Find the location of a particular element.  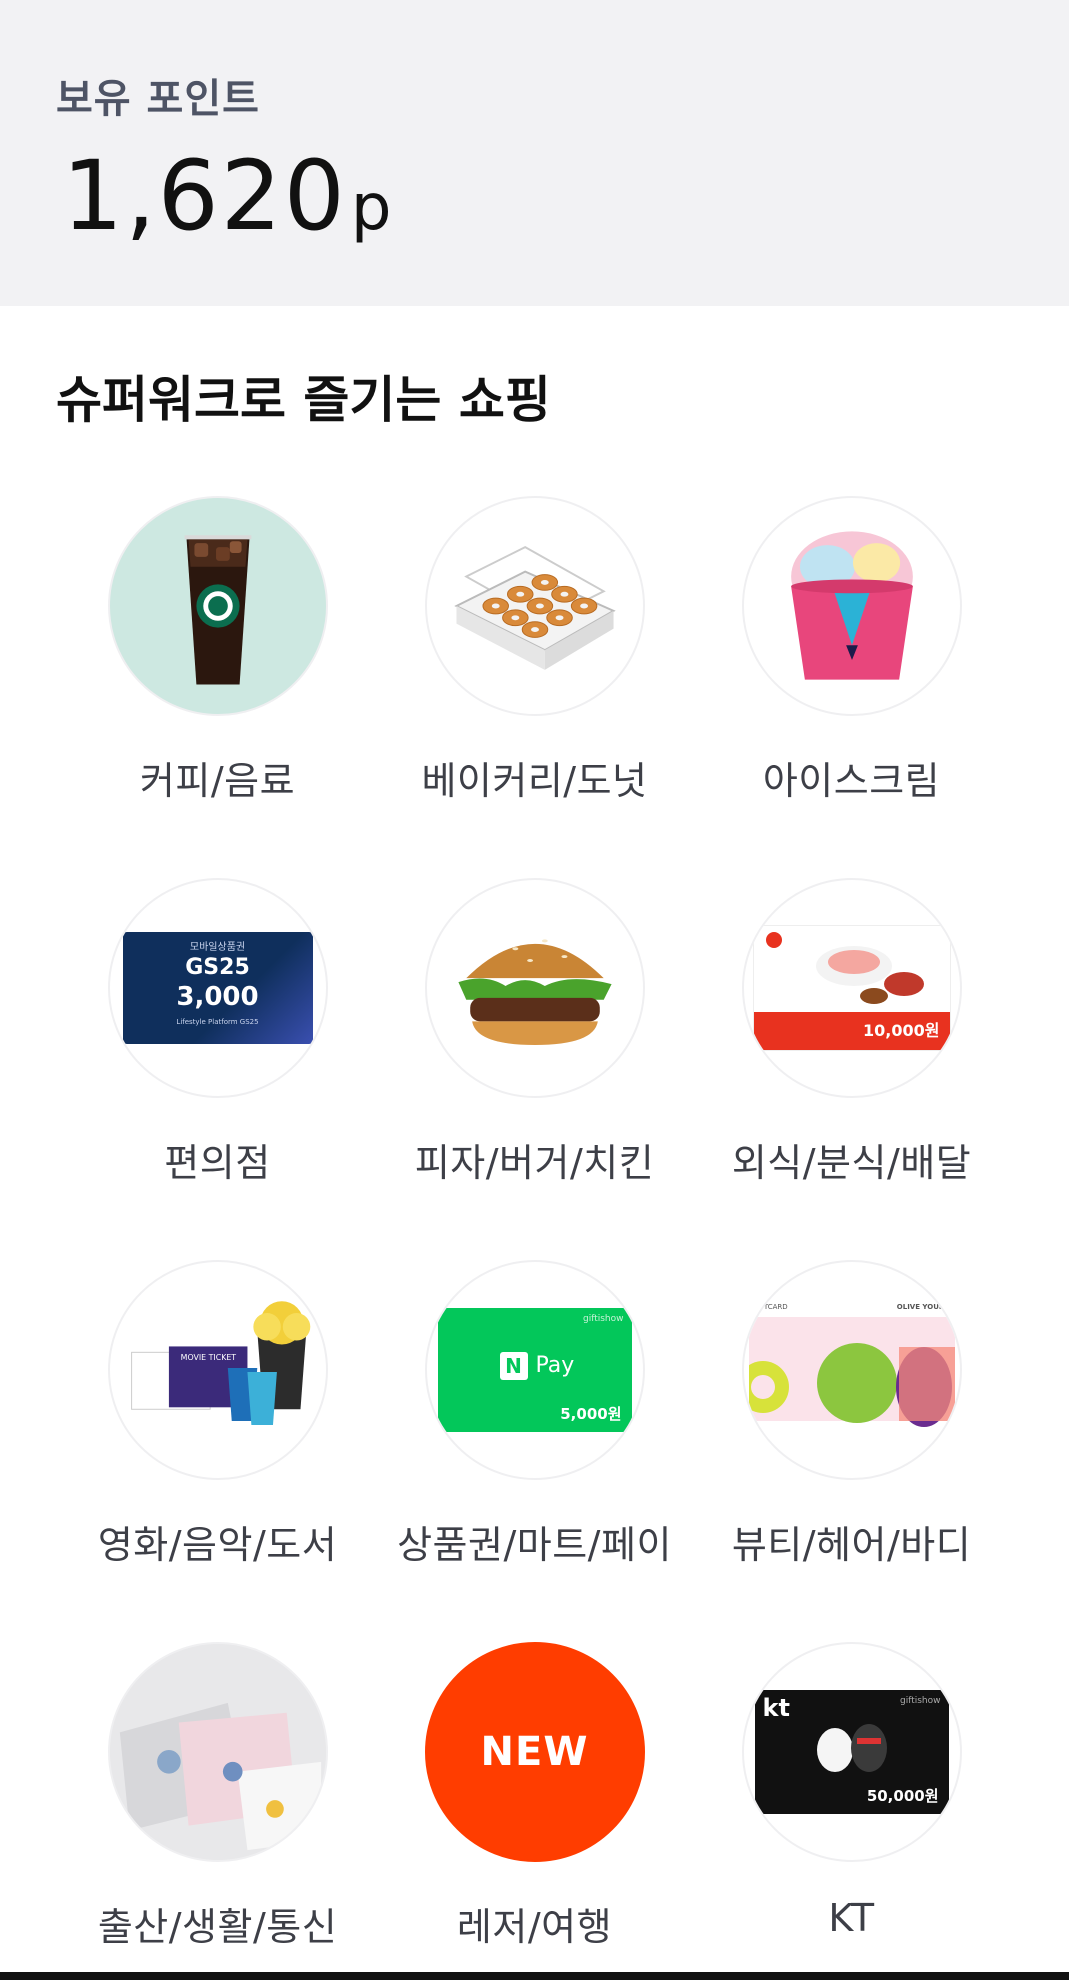

burger-icon is located at coordinates (534, 988).